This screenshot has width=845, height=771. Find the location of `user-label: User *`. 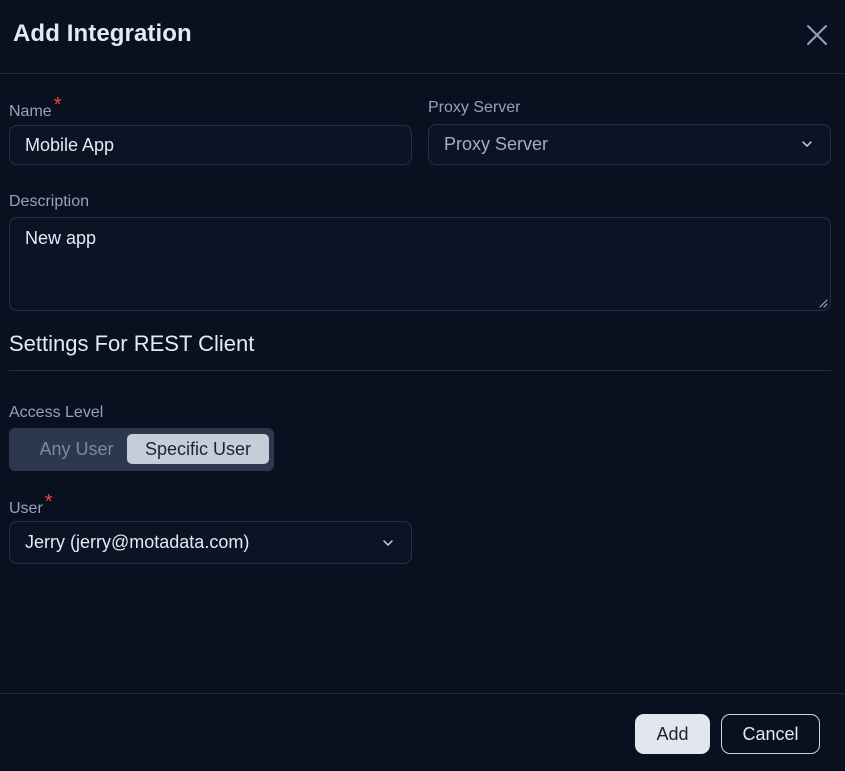

user-label: User * is located at coordinates (31, 505).